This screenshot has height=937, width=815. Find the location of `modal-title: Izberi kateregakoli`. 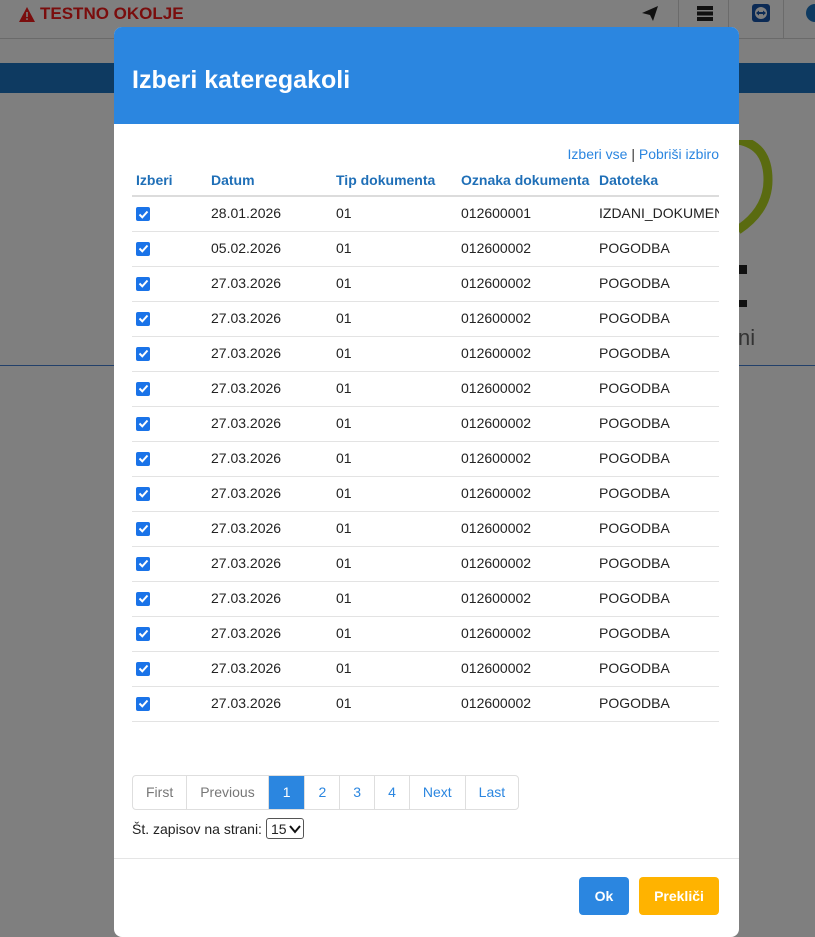

modal-title: Izberi kateregakoli is located at coordinates (241, 80).